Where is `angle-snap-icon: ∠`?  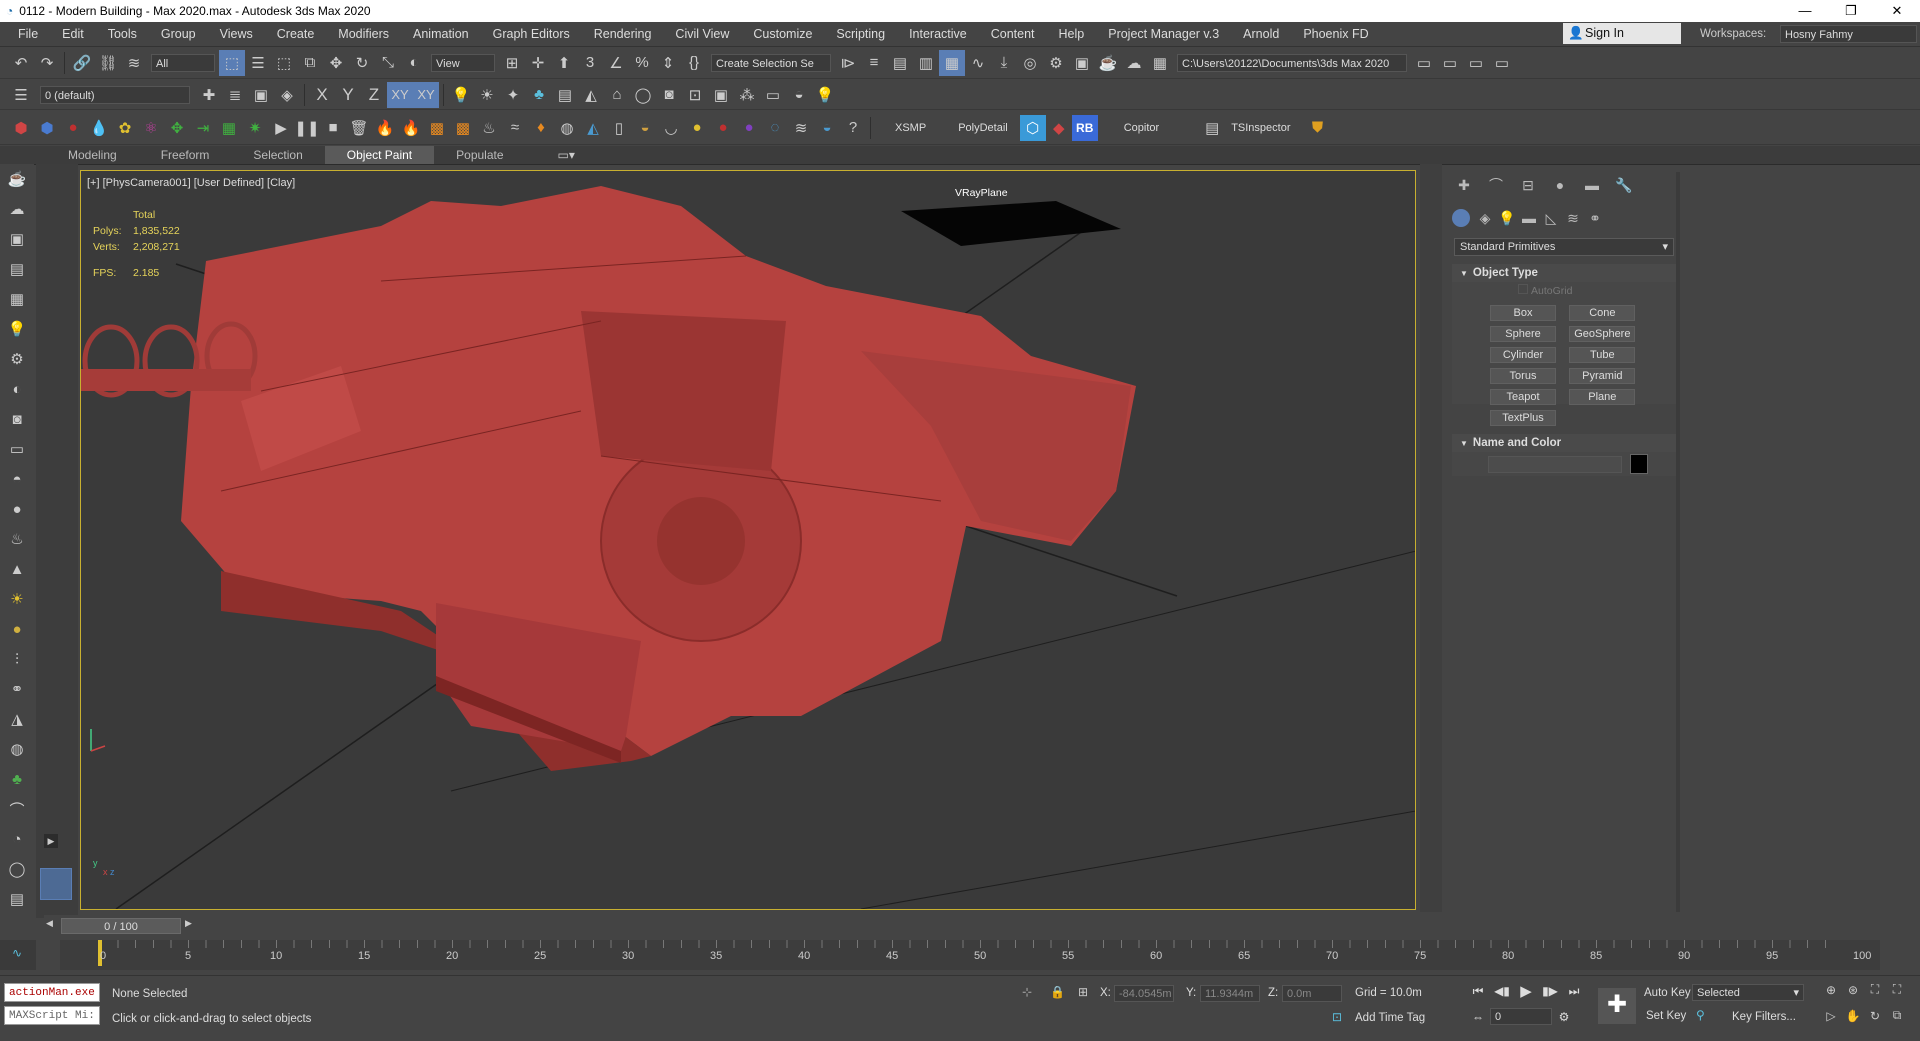 angle-snap-icon: ∠ is located at coordinates (616, 63).